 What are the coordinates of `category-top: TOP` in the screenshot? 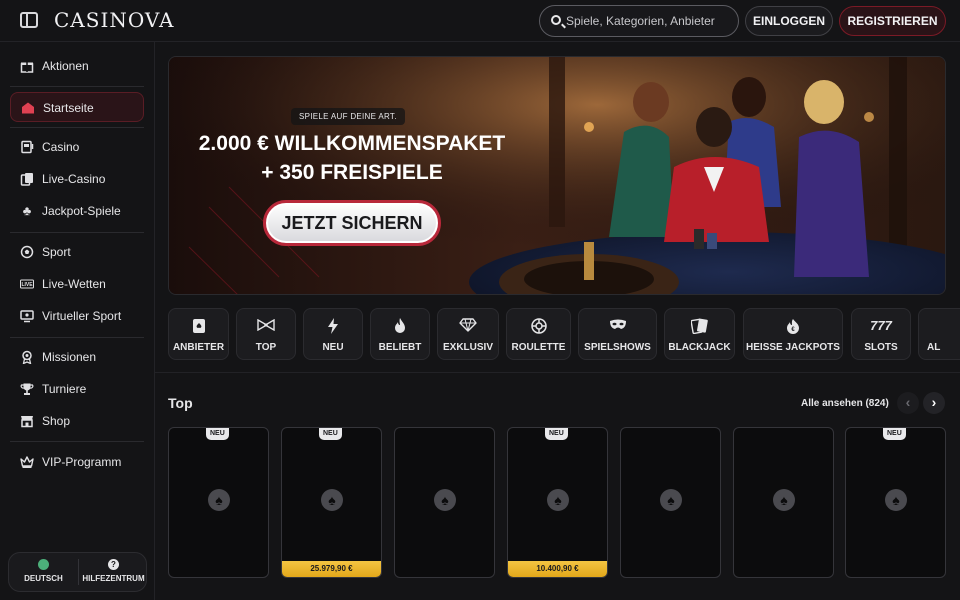 It's located at (266, 334).